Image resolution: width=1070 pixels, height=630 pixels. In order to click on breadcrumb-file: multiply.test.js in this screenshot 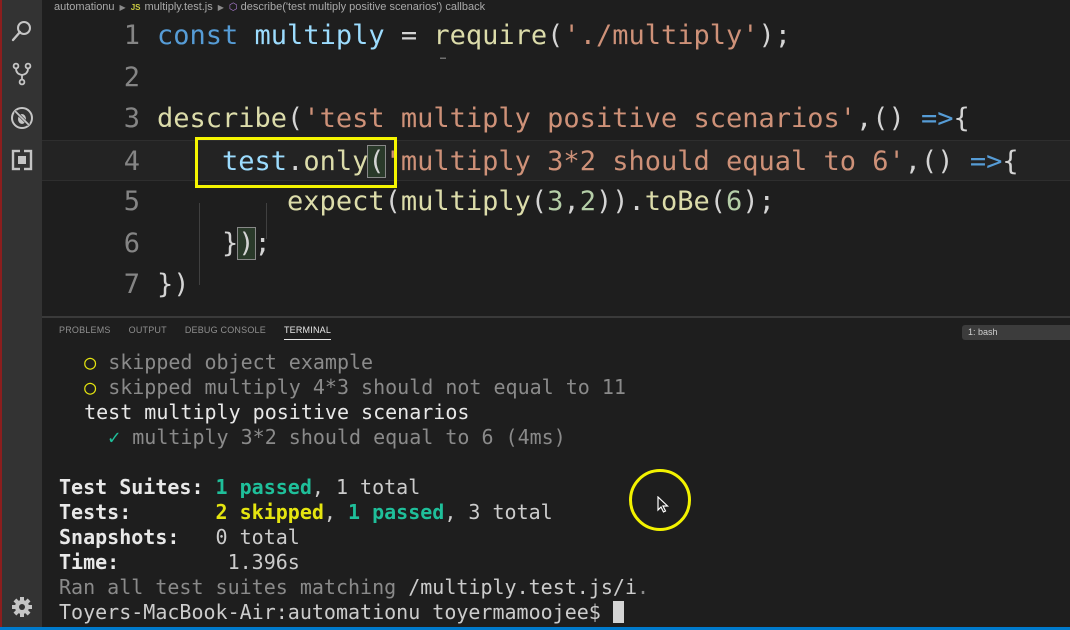, I will do `click(179, 7)`.